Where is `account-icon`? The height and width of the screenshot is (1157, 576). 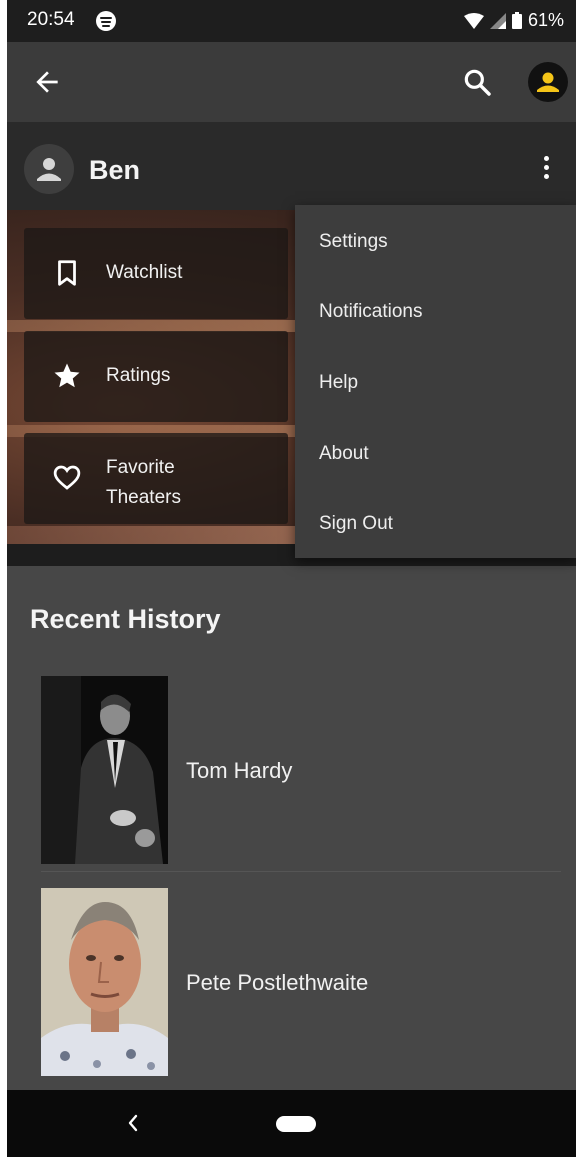 account-icon is located at coordinates (548, 82).